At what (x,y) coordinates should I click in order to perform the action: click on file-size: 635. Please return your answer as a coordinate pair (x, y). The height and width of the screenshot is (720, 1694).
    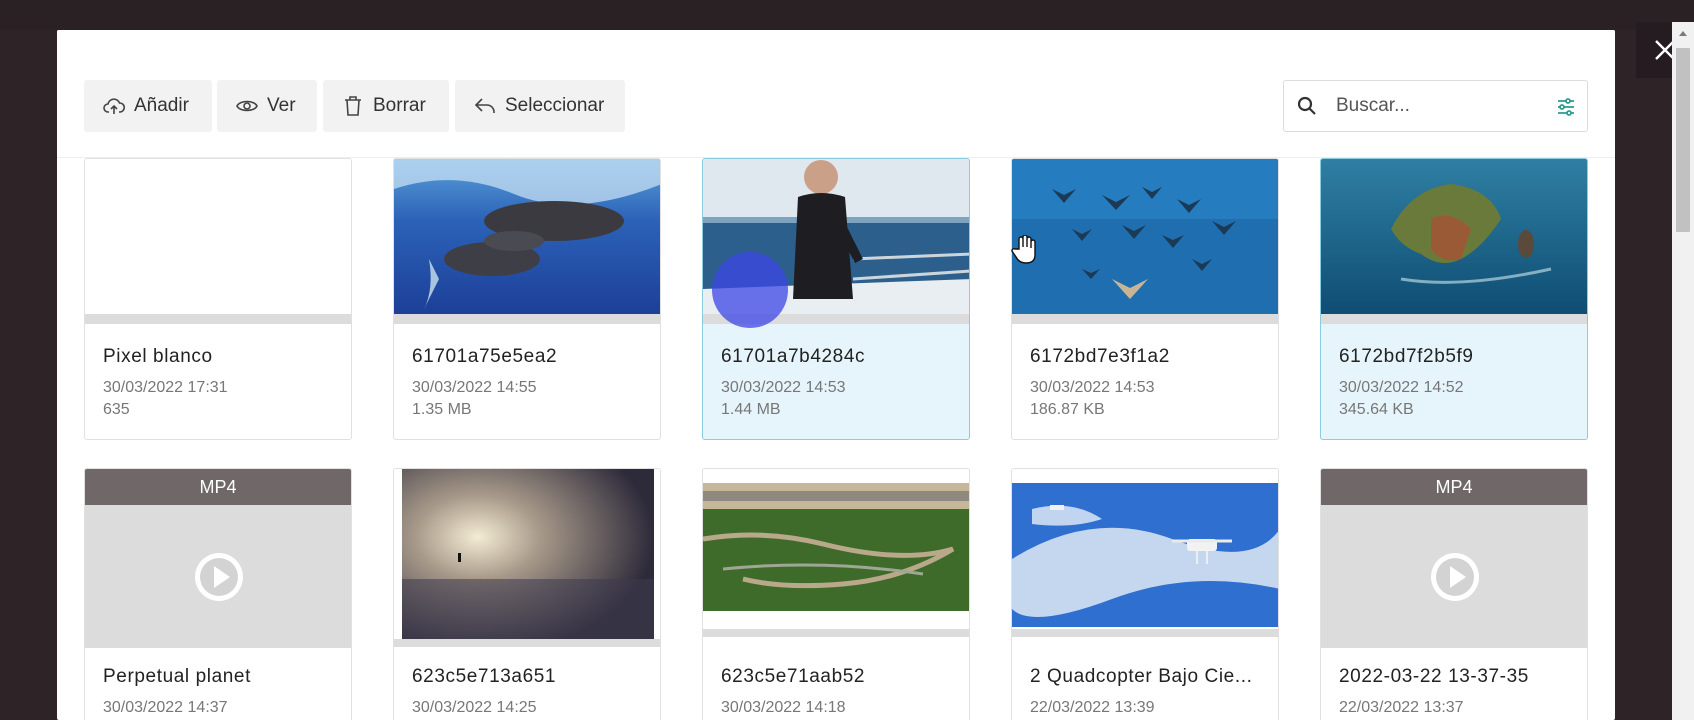
    Looking at the image, I should click on (116, 409).